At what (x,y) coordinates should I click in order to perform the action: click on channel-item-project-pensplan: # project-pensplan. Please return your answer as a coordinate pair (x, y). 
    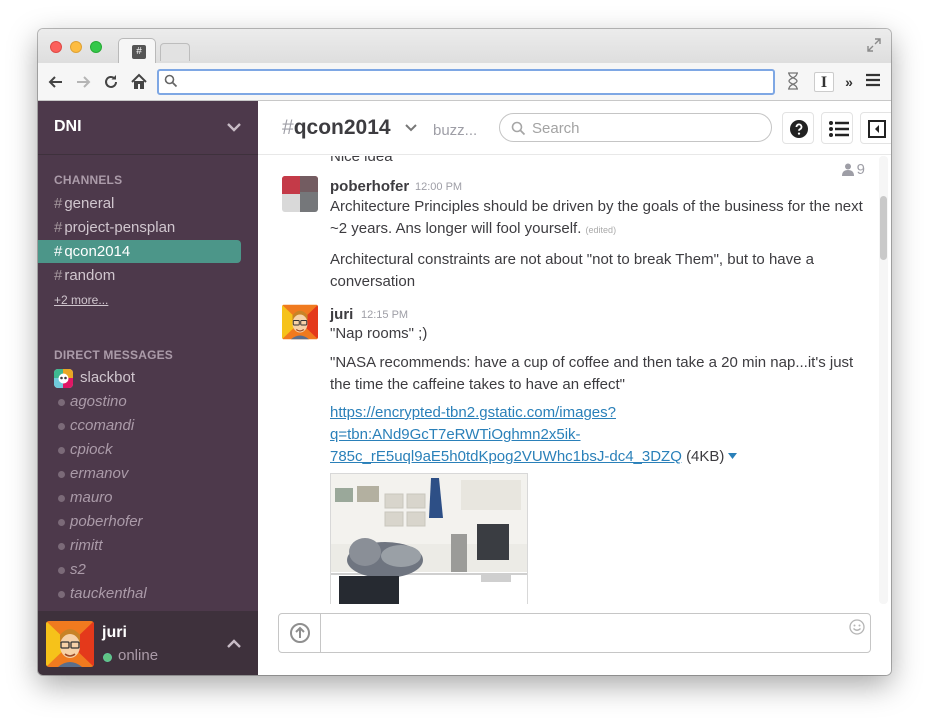
    Looking at the image, I should click on (139, 227).